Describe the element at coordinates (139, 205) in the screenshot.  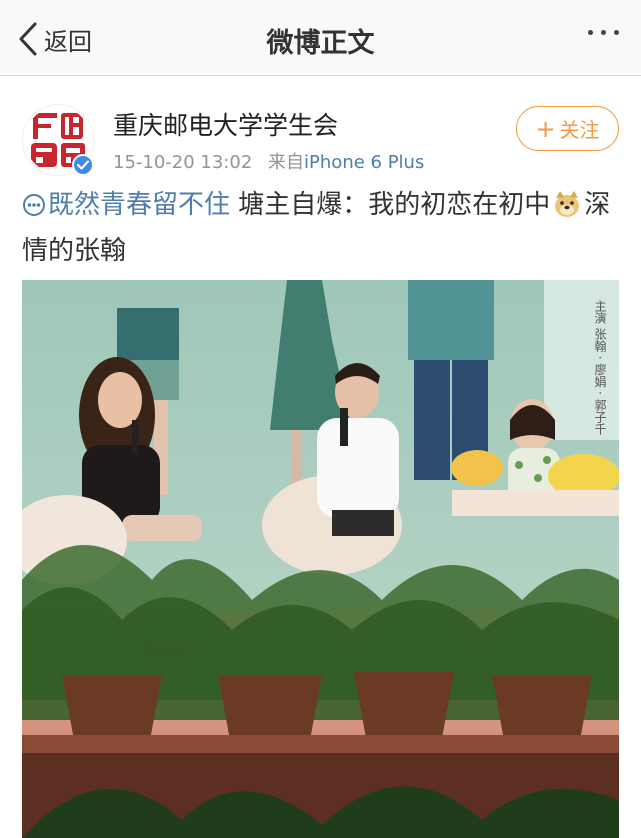
I see `topic-label: 既然青春留不住` at that location.